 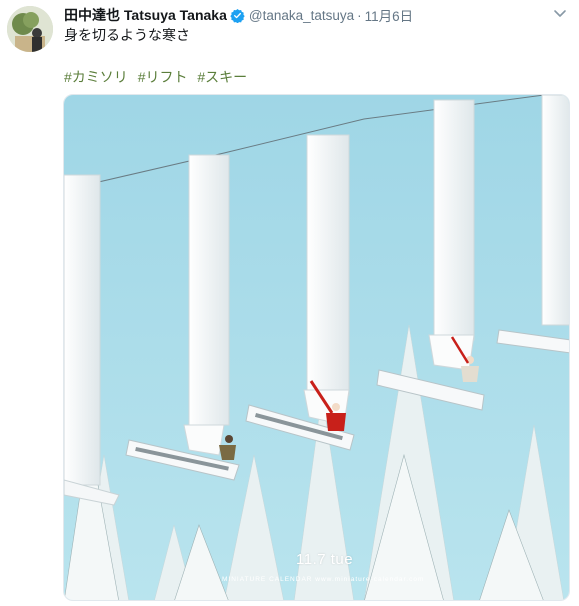 I want to click on chevron-down-icon, so click(x=560, y=14).